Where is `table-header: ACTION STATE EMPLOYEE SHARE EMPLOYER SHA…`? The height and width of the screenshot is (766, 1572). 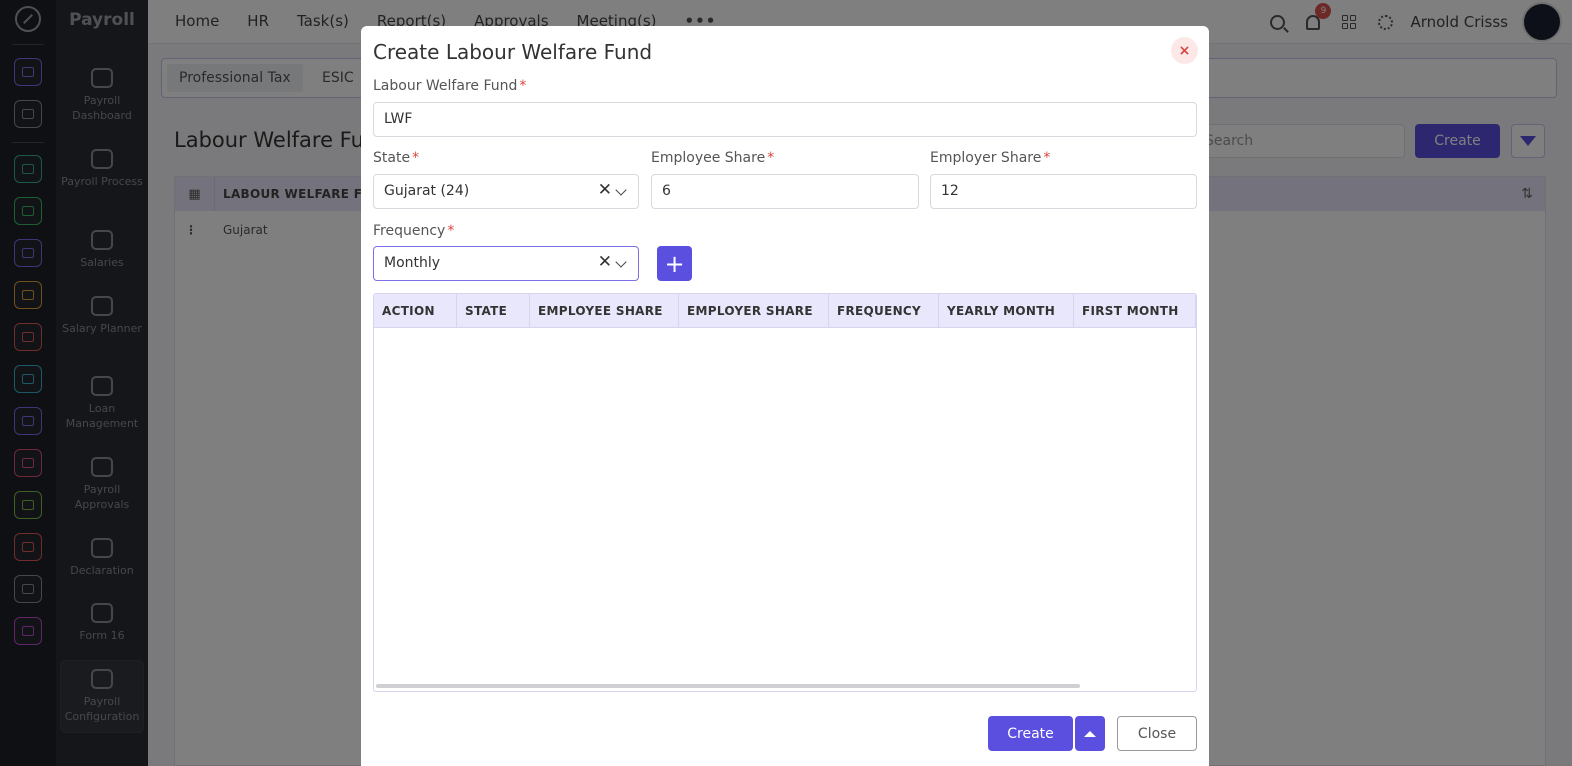
table-header: ACTION STATE EMPLOYEE SHARE EMPLOYER SHA… is located at coordinates (785, 311).